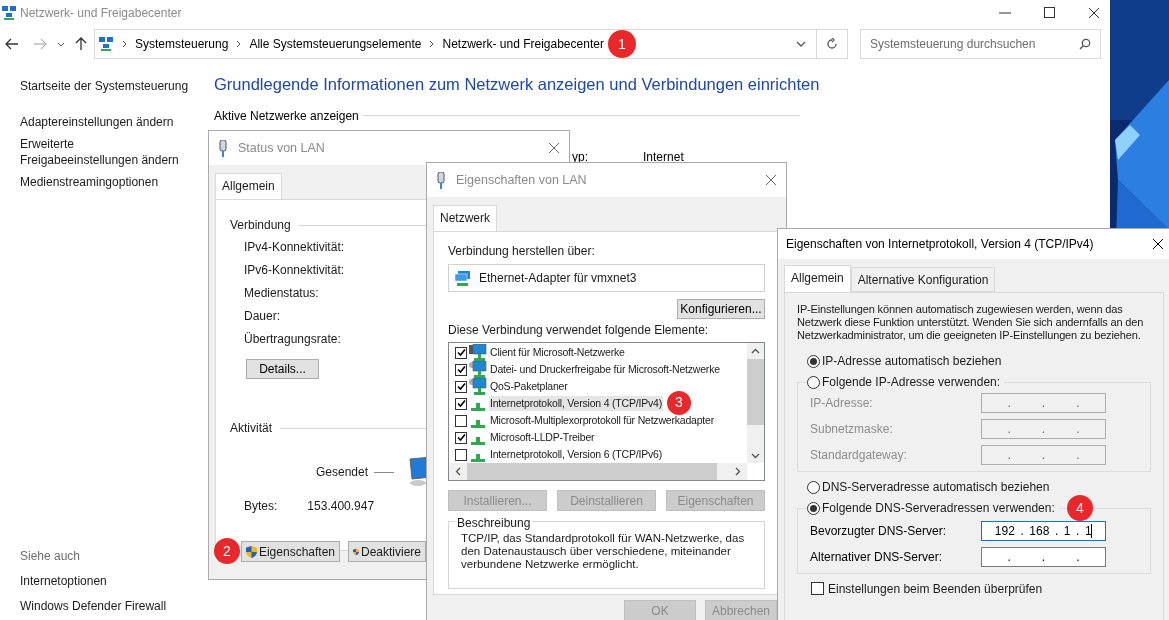 The image size is (1169, 620). What do you see at coordinates (663, 157) in the screenshot?
I see `field-value: Internet` at bounding box center [663, 157].